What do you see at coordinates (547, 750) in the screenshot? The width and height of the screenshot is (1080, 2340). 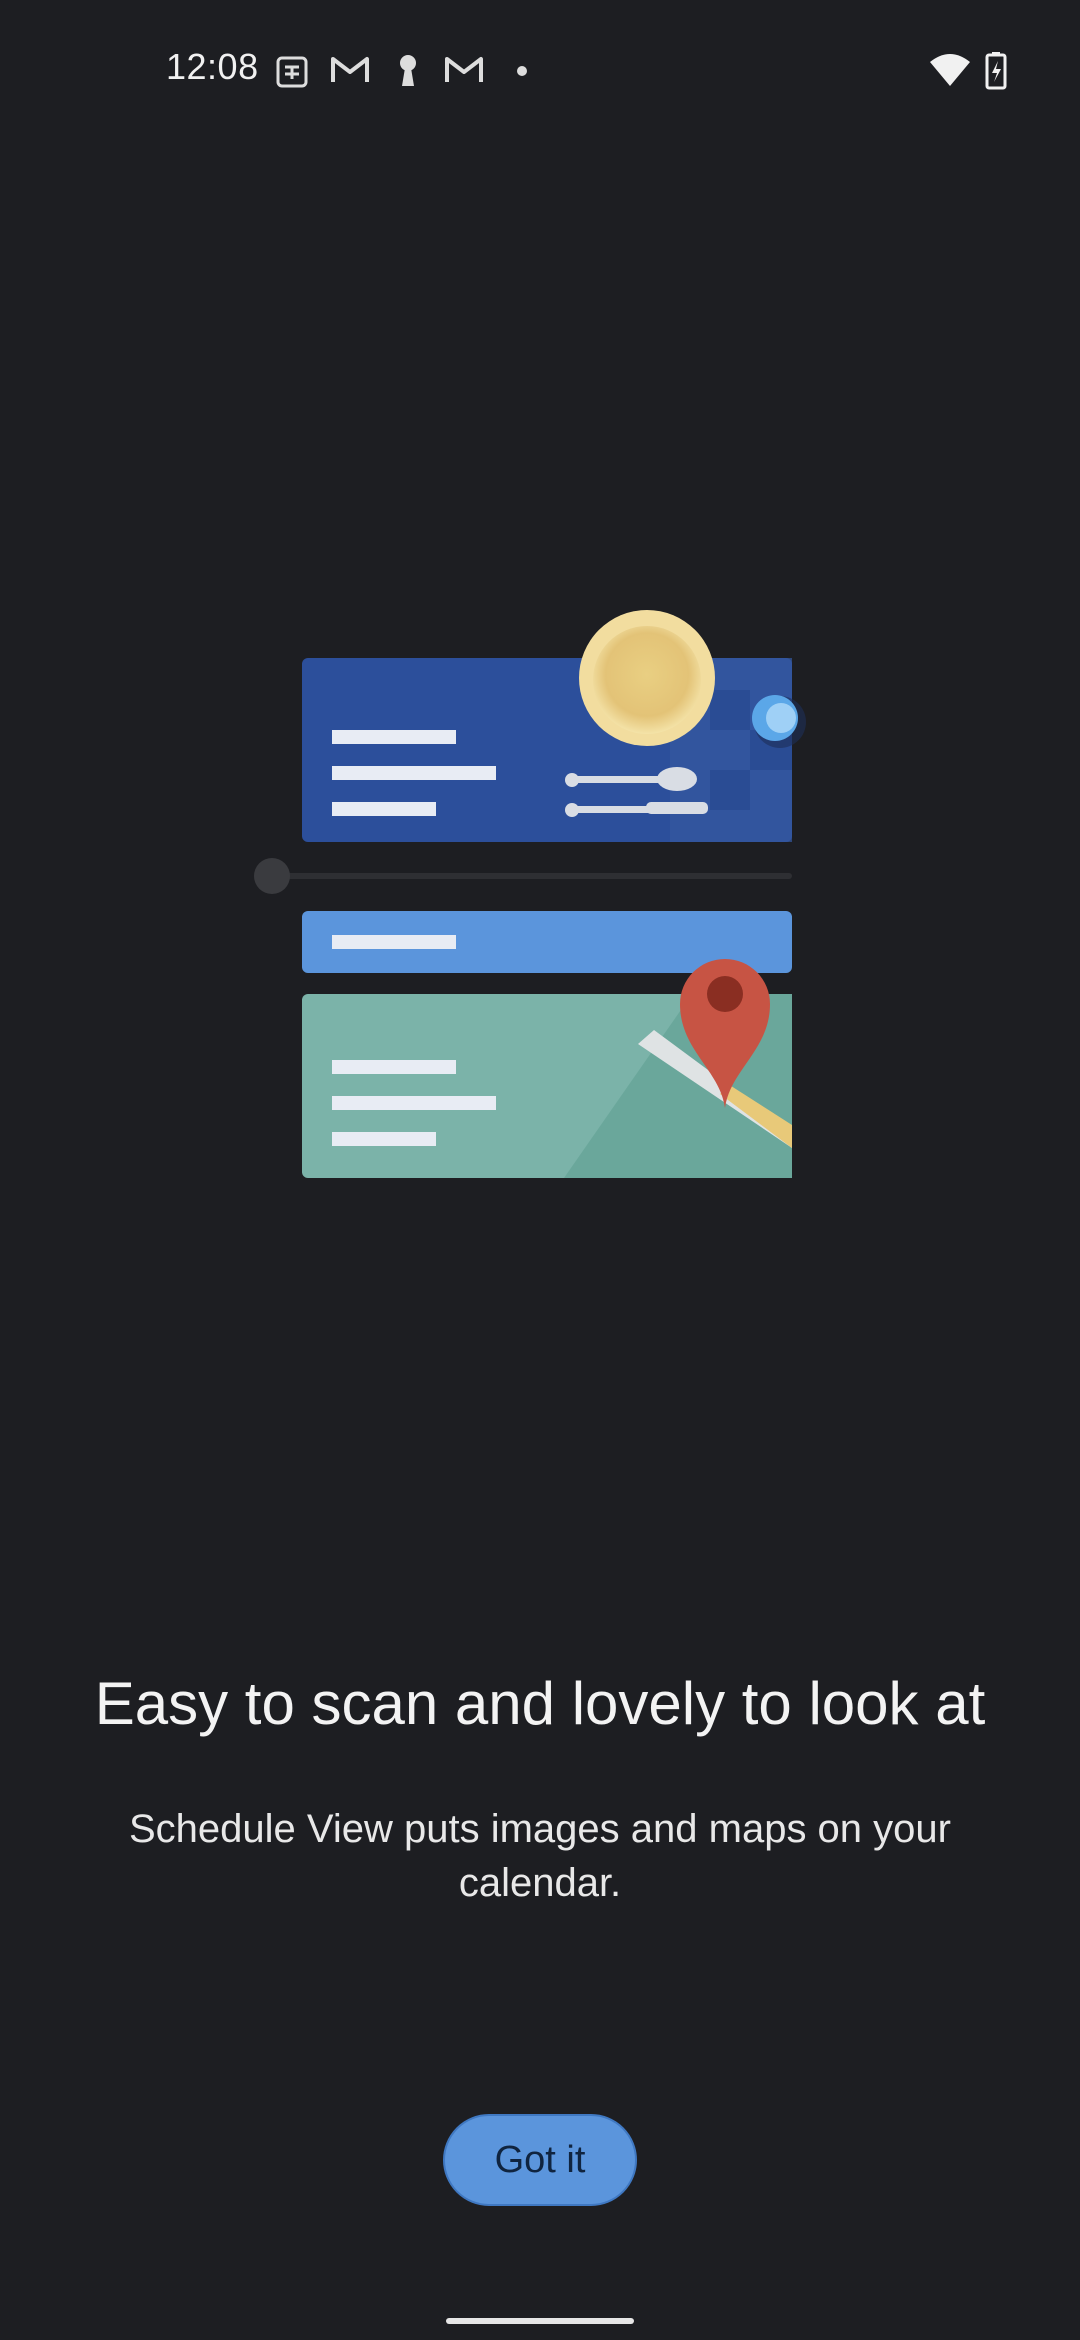 I see `food-event-card` at bounding box center [547, 750].